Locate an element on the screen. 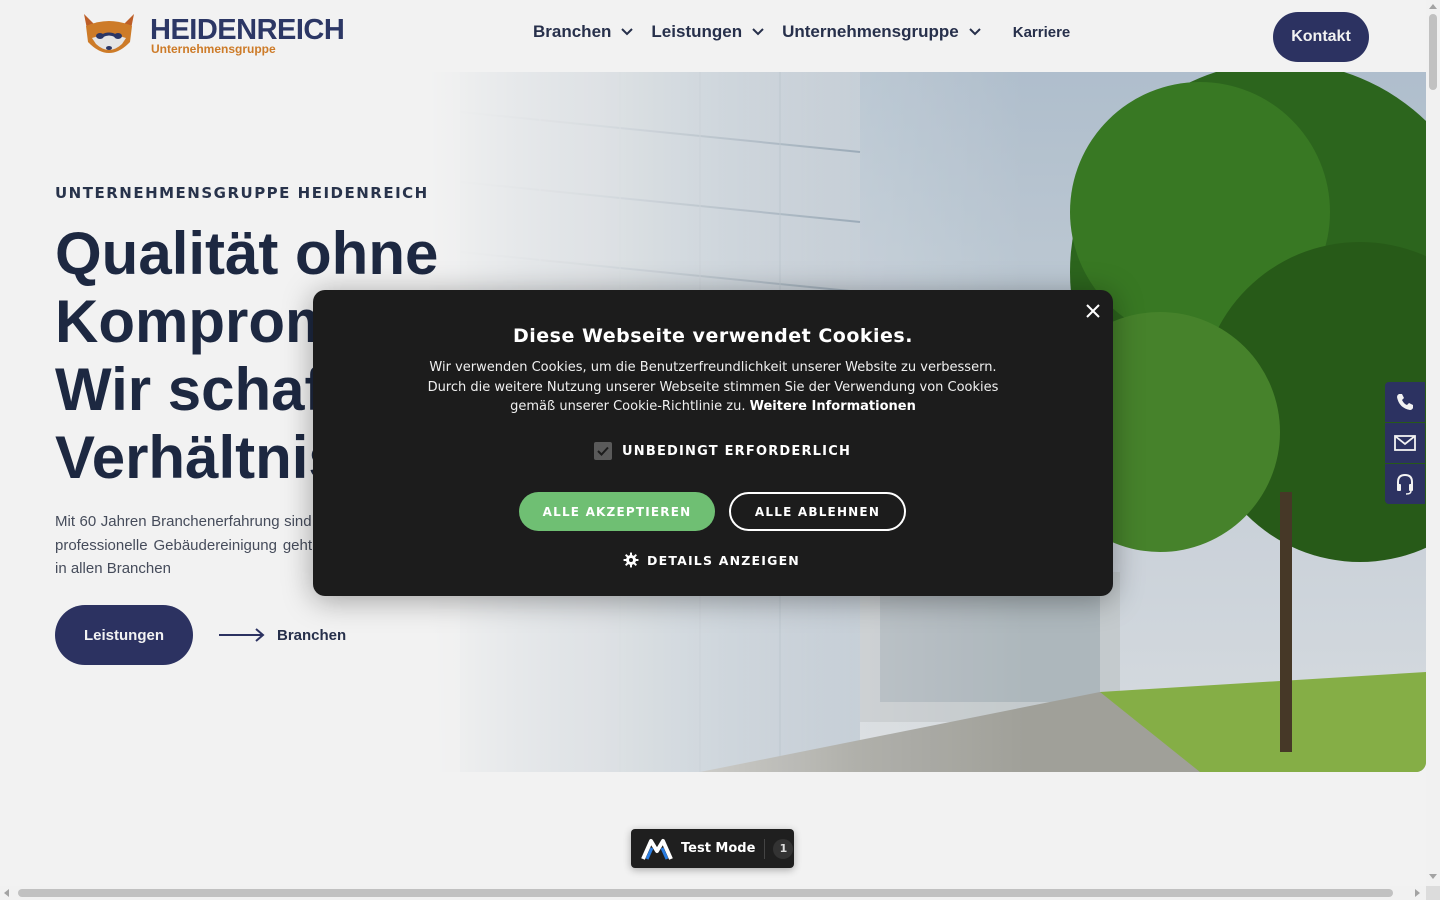 The width and height of the screenshot is (1440, 900). scroll-up-arrow is located at coordinates (1433, 6).